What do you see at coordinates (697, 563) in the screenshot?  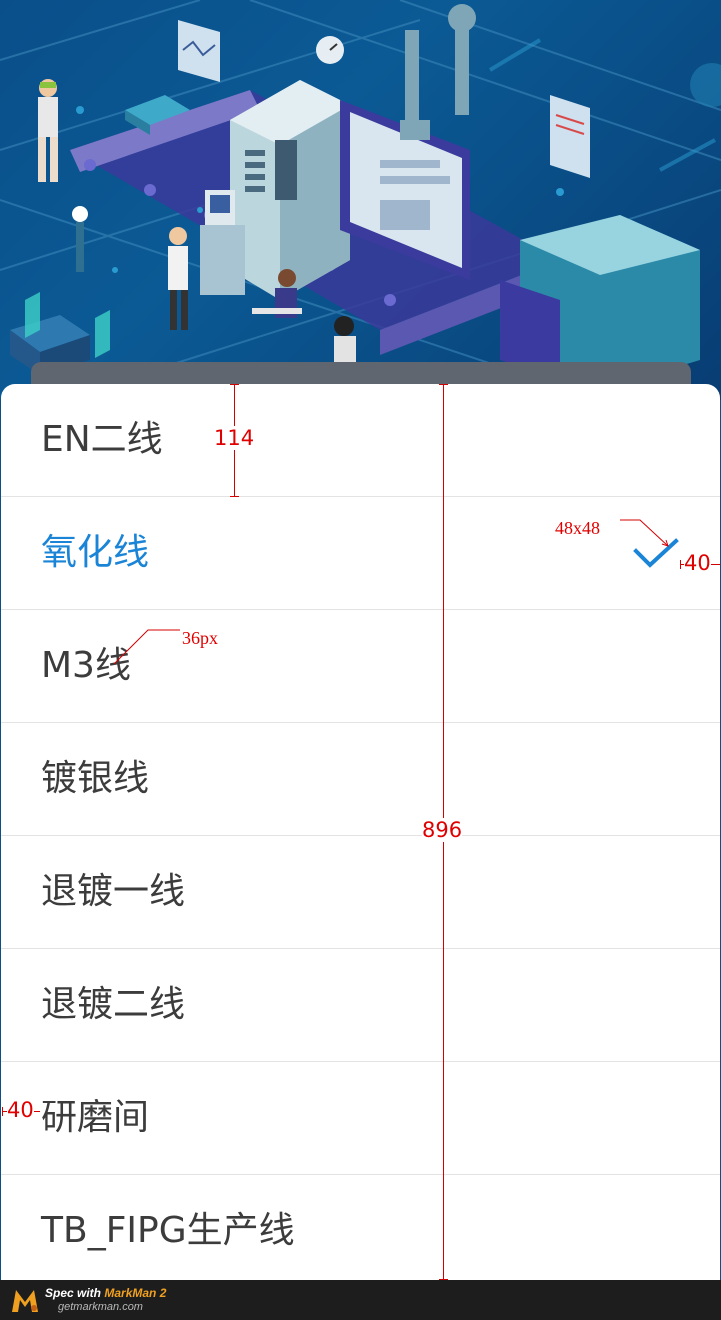 I see `right-margin-label: 40` at bounding box center [697, 563].